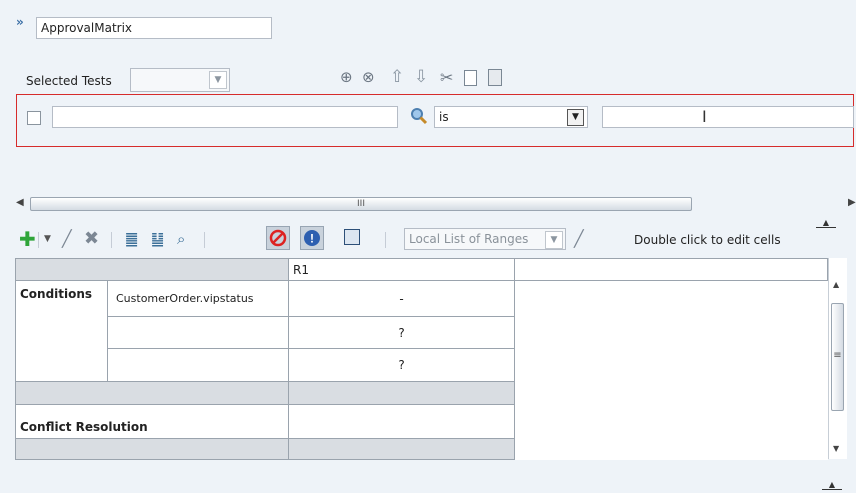 The height and width of the screenshot is (493, 856). What do you see at coordinates (152, 269) in the screenshot?
I see `header-blank-cell` at bounding box center [152, 269].